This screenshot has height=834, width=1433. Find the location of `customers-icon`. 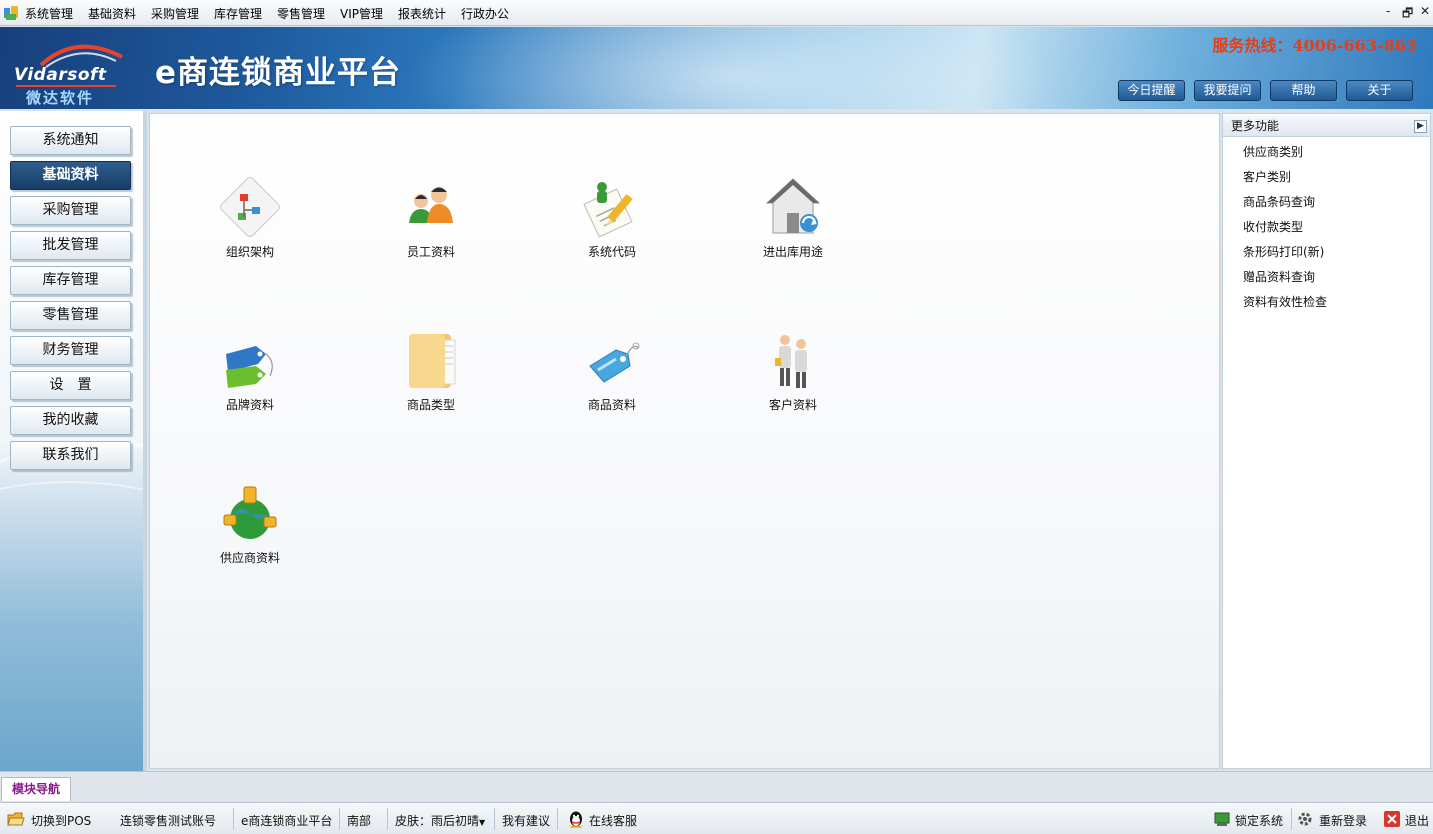

customers-icon is located at coordinates (791, 361).